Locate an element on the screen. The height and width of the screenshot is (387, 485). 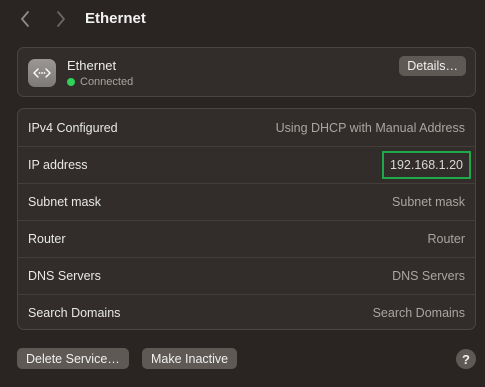
search-domains-field: Search Domains is located at coordinates (419, 313).